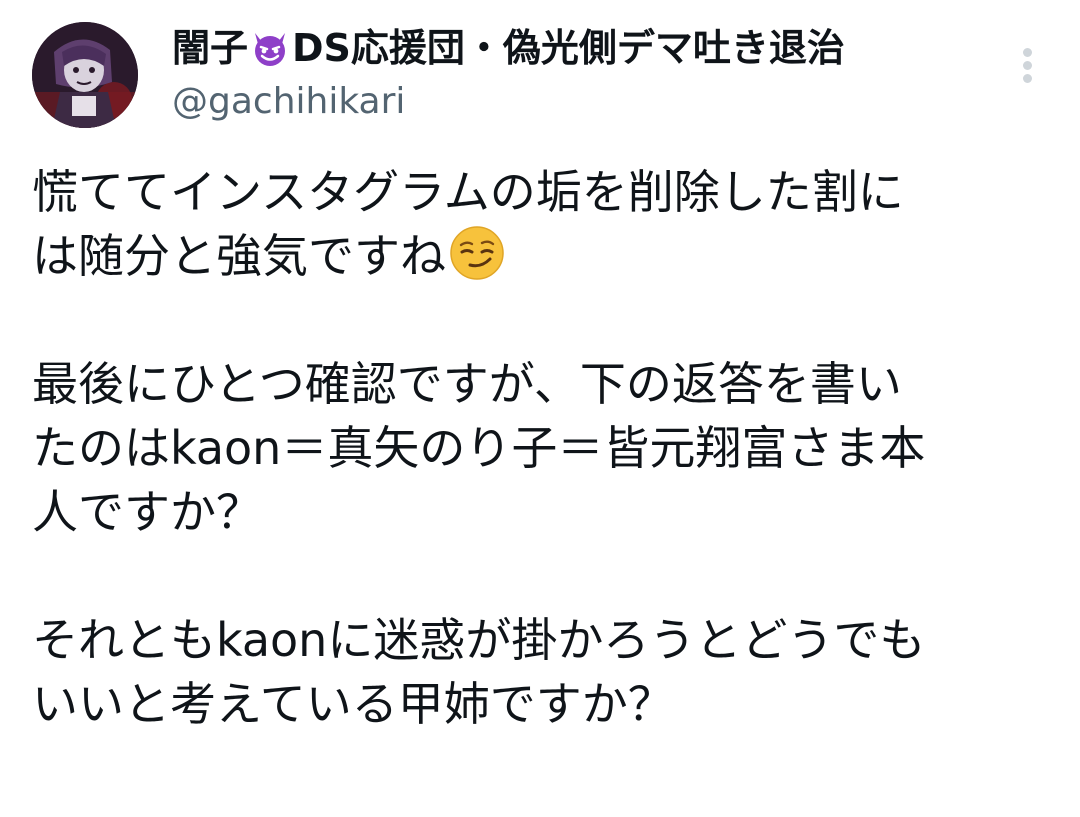 This screenshot has width=1080, height=817. I want to click on smiling-devil-icon, so click(270, 48).